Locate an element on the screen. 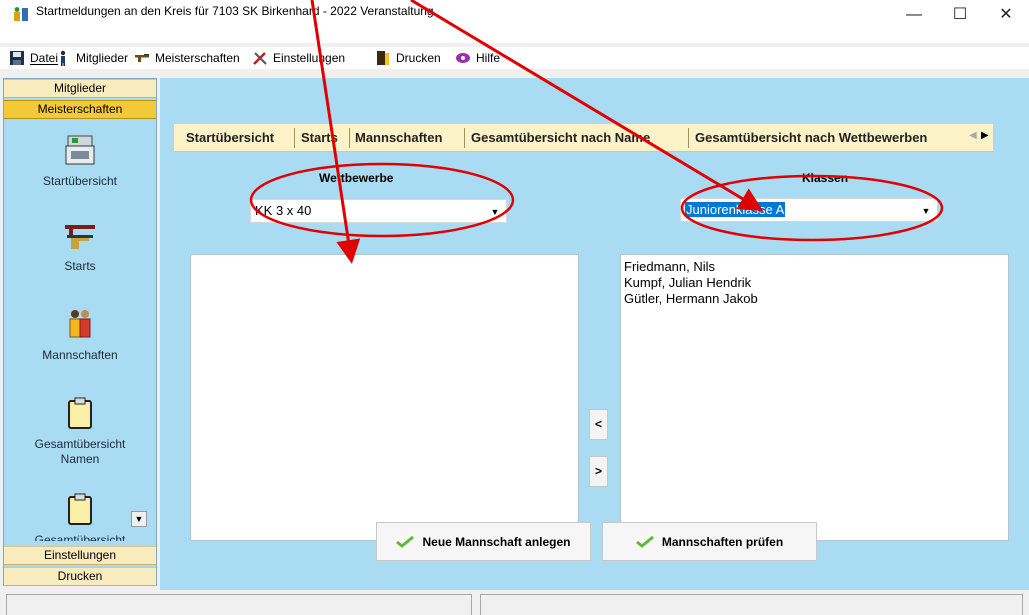 This screenshot has width=1029, height=615. check-teams-label: Mannschaften prüfen is located at coordinates (722, 541).